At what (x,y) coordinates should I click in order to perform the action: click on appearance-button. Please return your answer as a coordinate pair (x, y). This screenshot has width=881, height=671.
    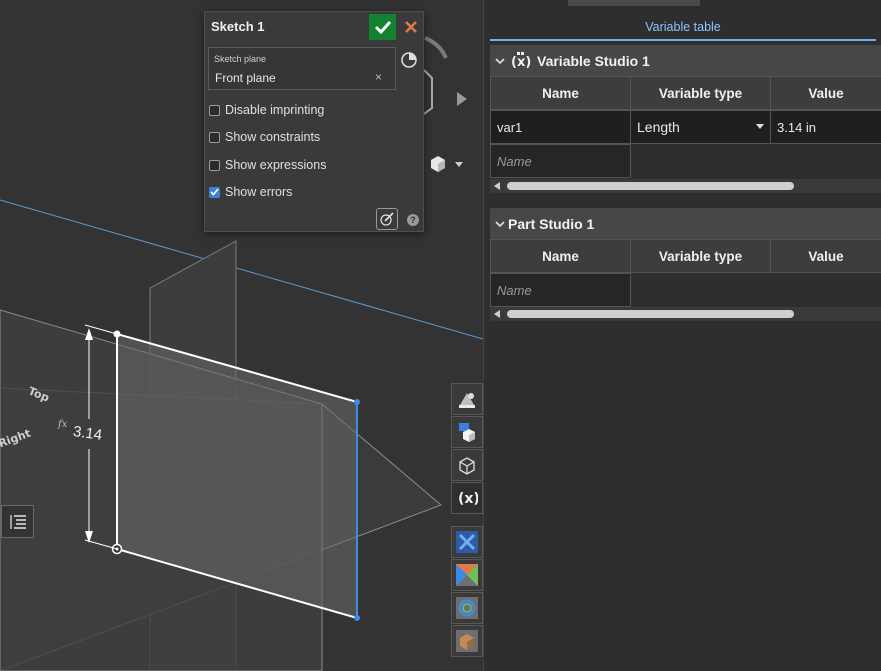
    Looking at the image, I should click on (467, 399).